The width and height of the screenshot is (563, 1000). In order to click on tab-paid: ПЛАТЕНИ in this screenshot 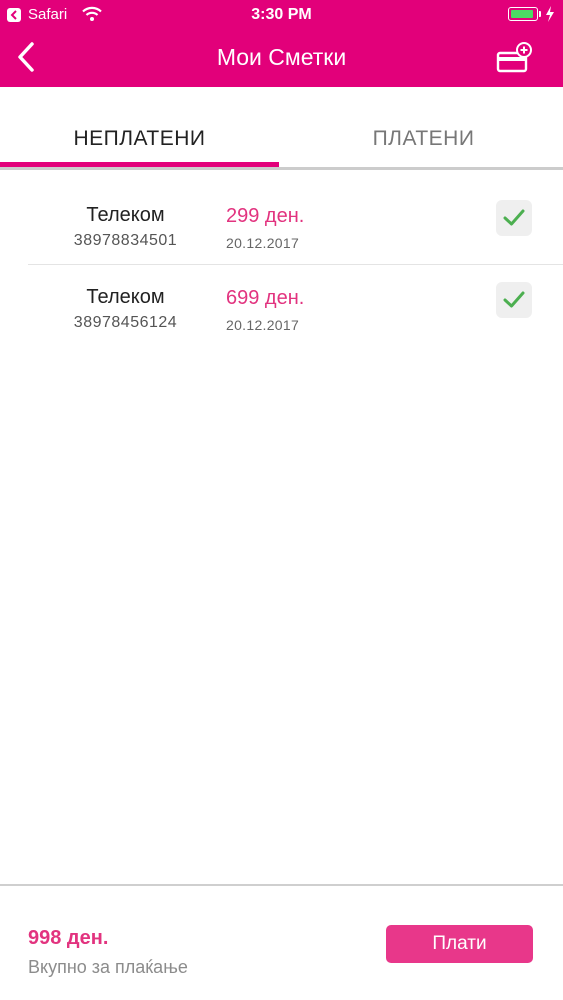, I will do `click(423, 139)`.